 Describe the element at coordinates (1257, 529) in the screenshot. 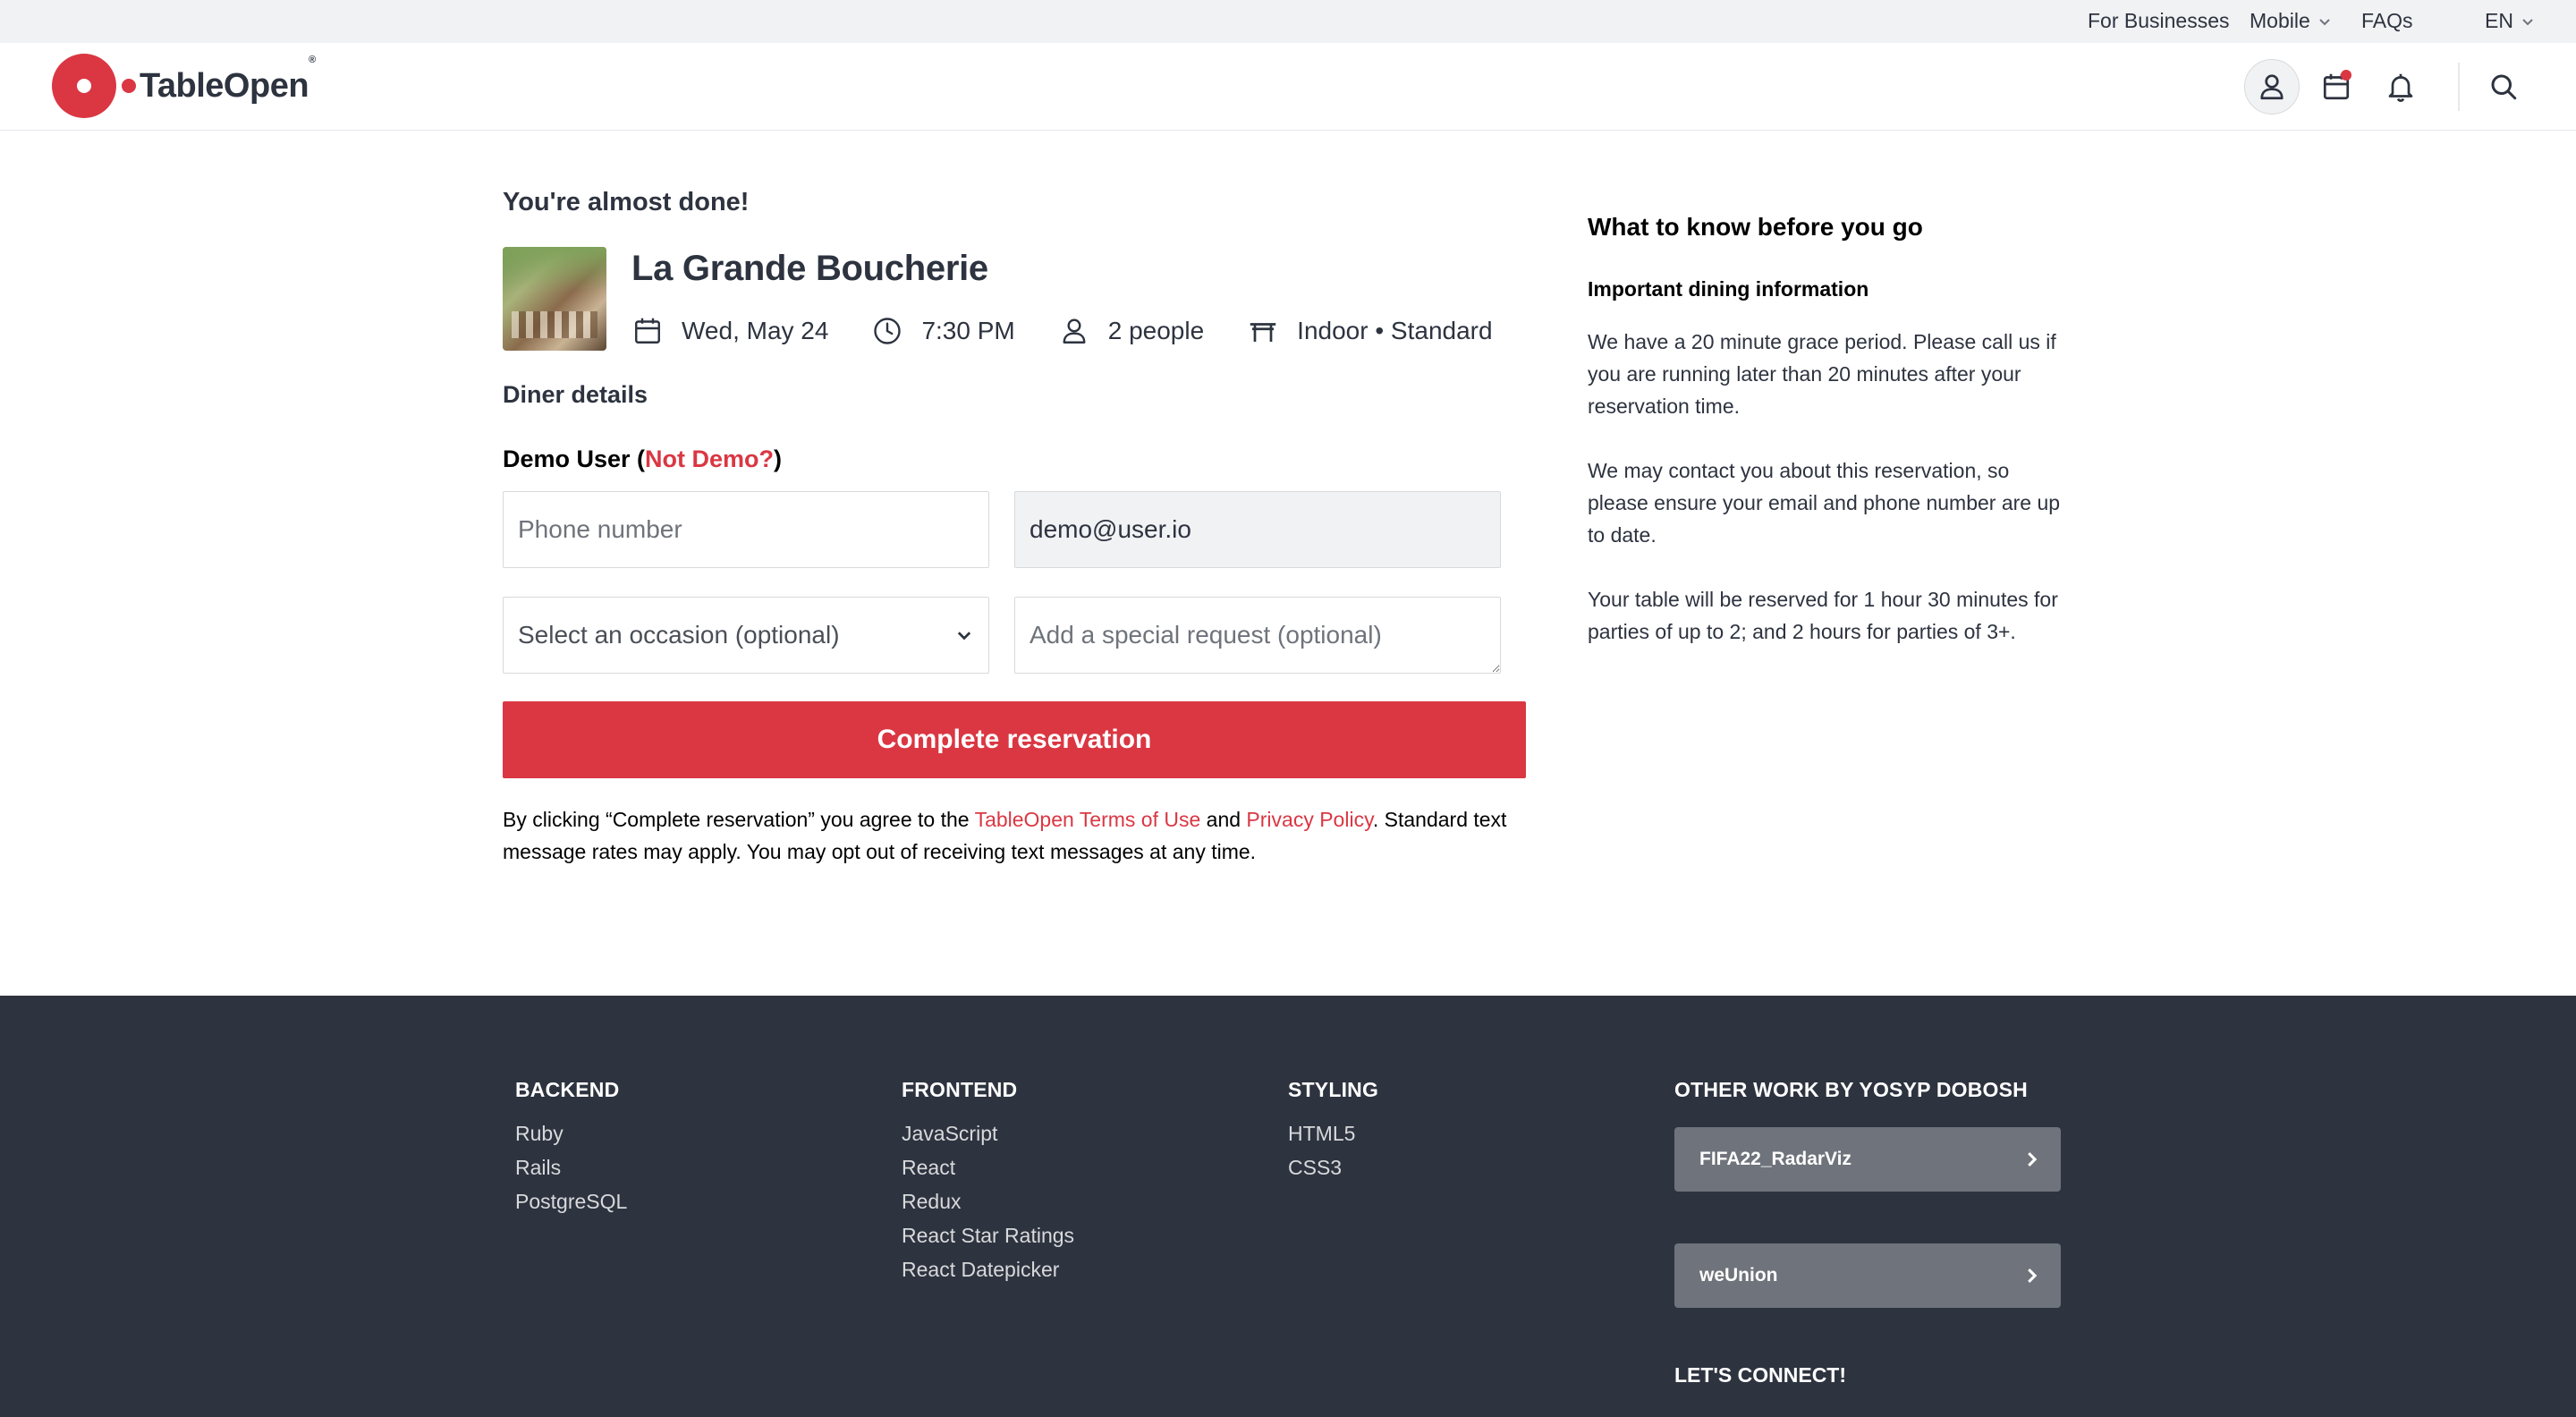

I see `email-field` at that location.